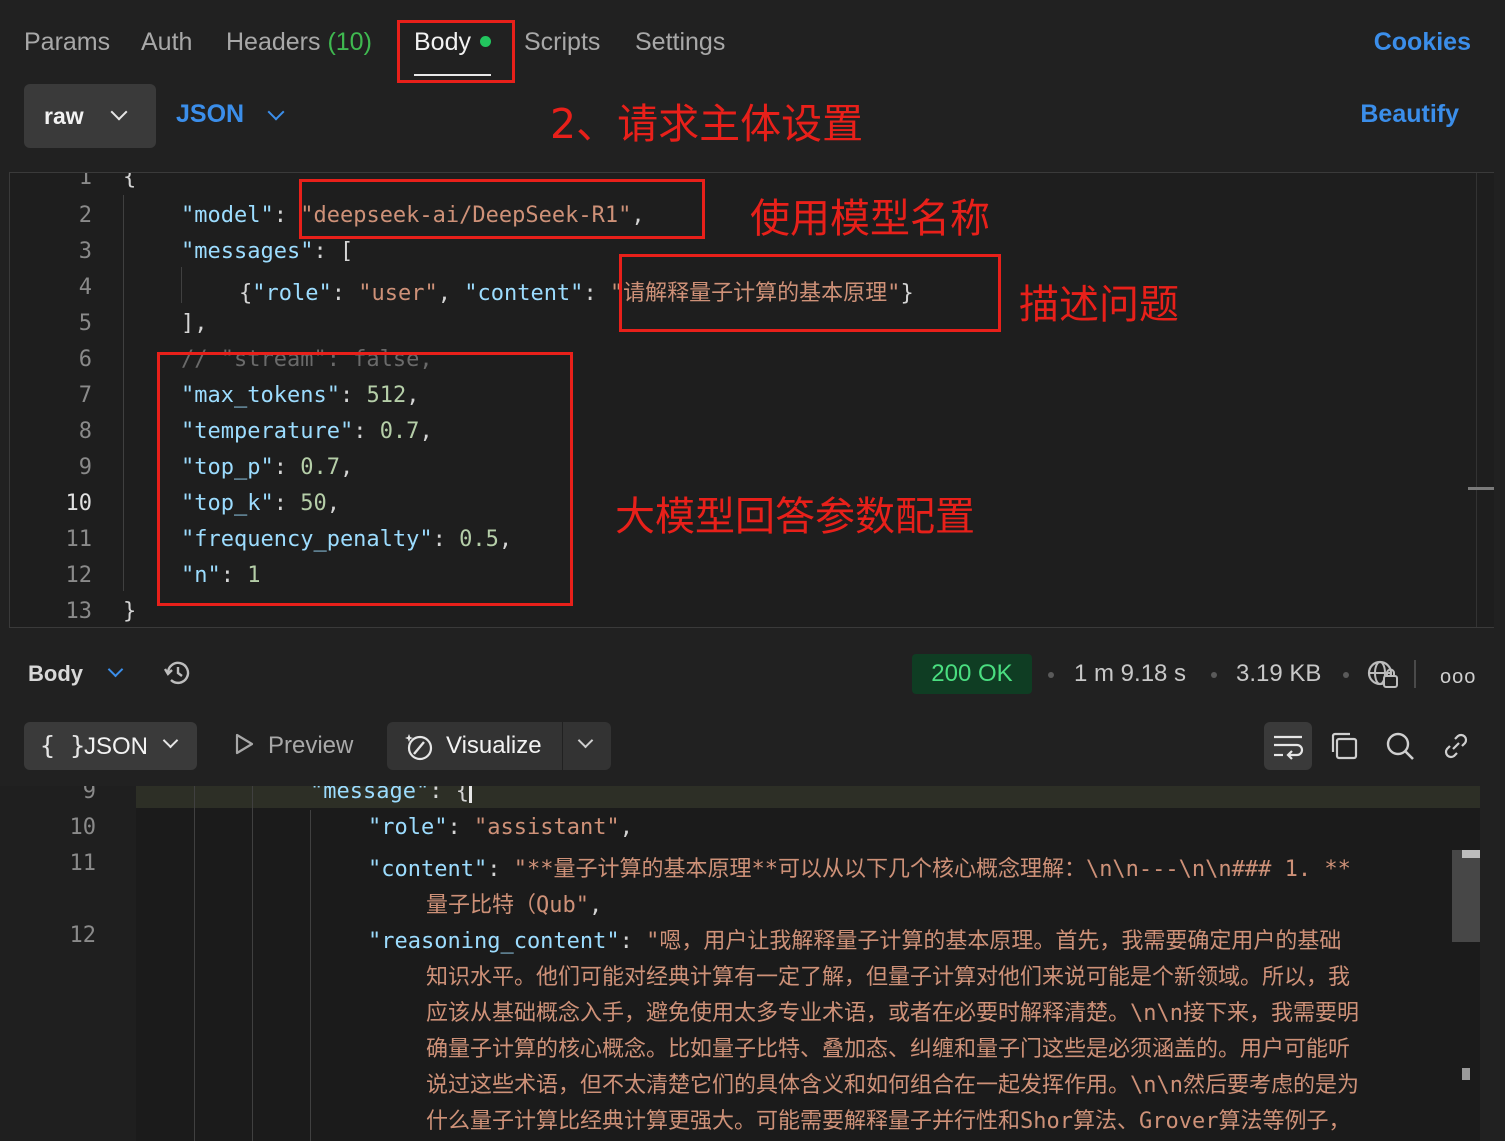  I want to click on cookies-link: Cookies, so click(1422, 42).